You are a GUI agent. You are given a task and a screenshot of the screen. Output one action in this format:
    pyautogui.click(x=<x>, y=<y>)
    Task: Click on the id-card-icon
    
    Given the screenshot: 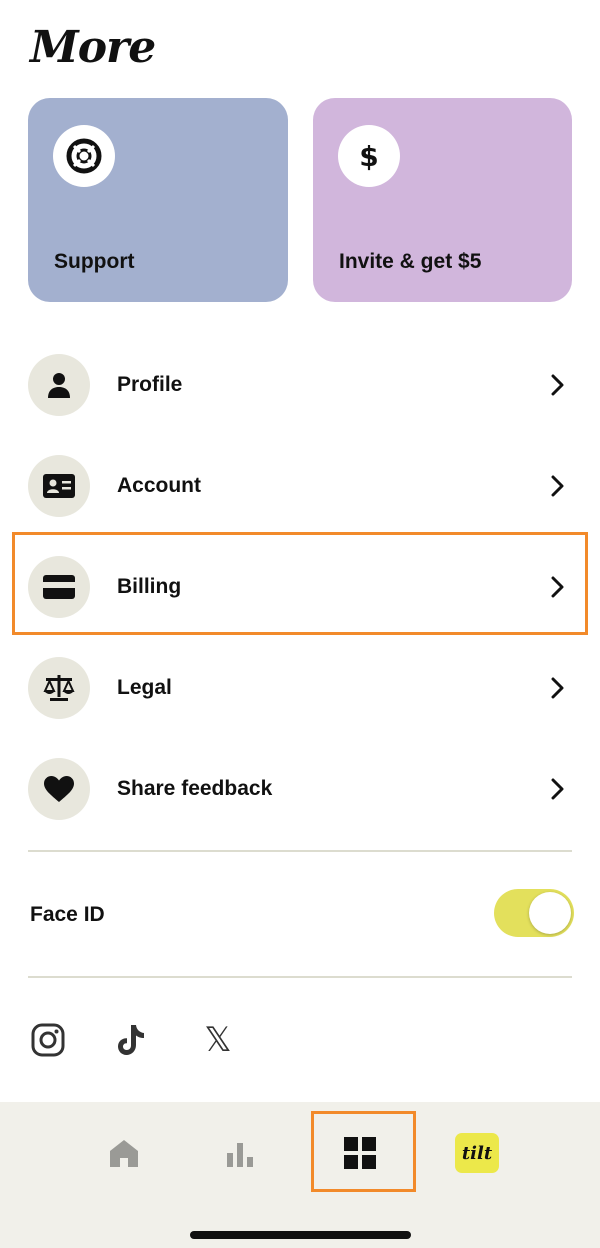 What is the action you would take?
    pyautogui.click(x=59, y=486)
    